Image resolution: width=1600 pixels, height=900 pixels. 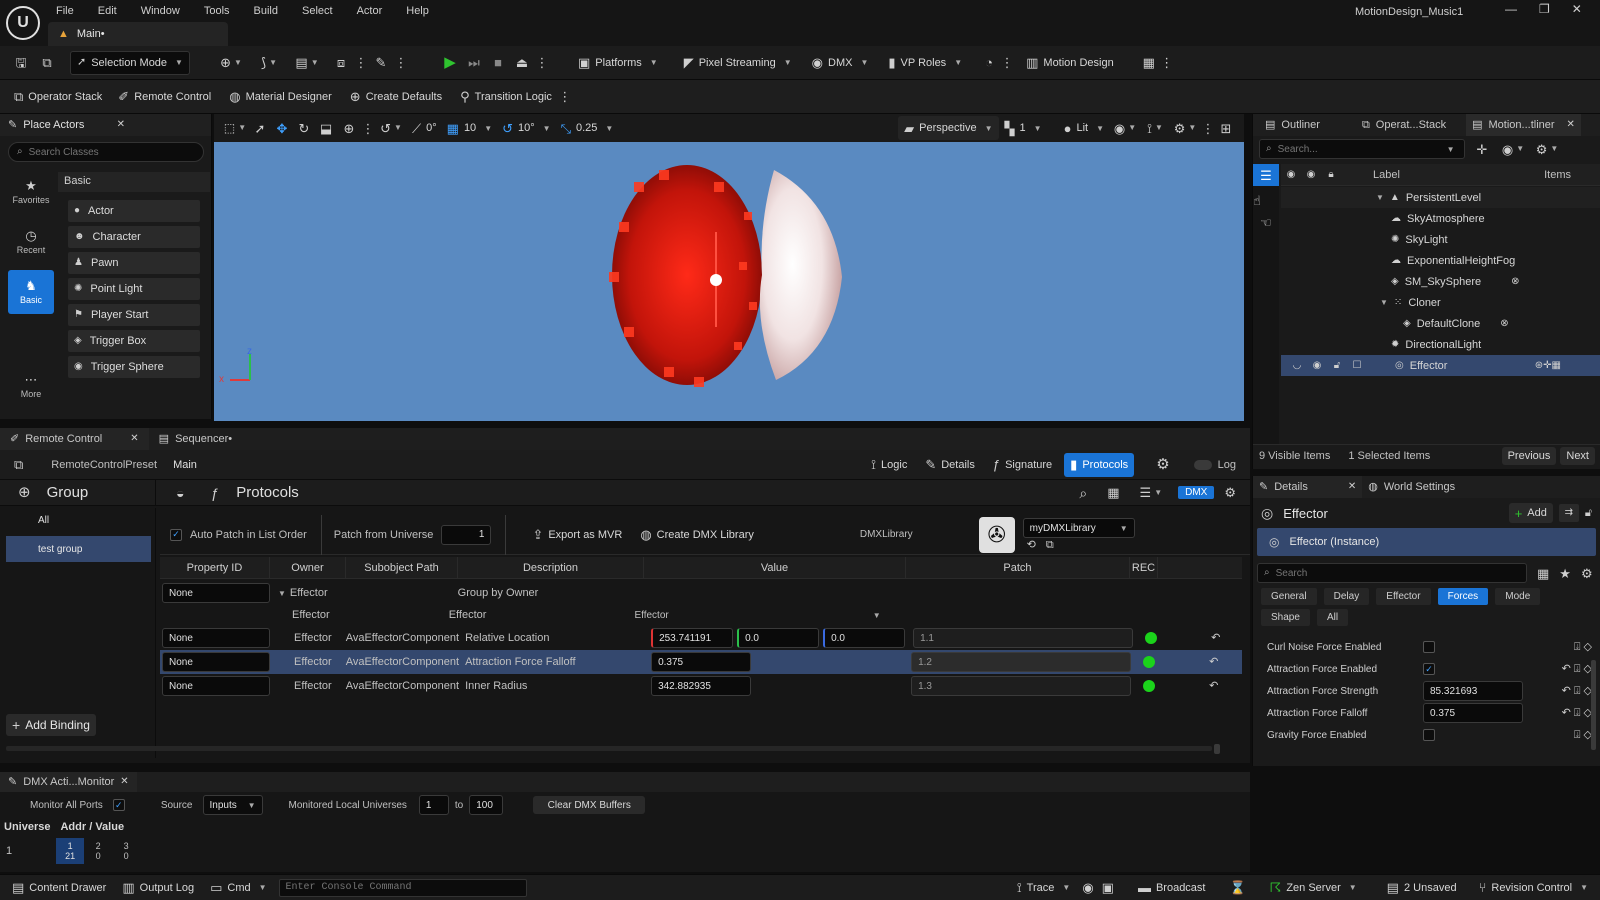 I want to click on attraction-strength-field: 85.321693, so click(x=1473, y=691).